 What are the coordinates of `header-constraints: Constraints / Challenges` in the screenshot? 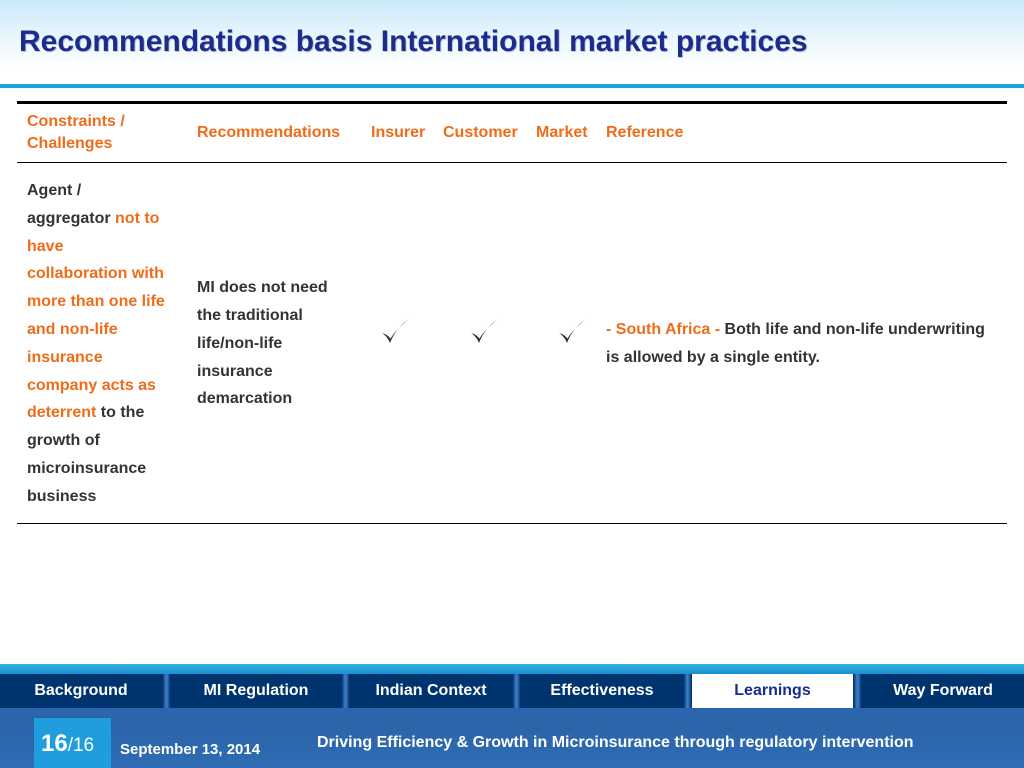 It's located at (76, 132).